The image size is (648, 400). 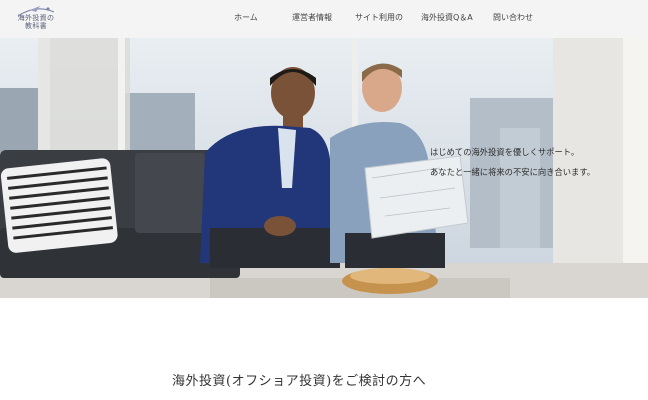 I want to click on hero-tagline-line2: あなたと一緒に将来の不安に向き合います。, so click(x=513, y=172).